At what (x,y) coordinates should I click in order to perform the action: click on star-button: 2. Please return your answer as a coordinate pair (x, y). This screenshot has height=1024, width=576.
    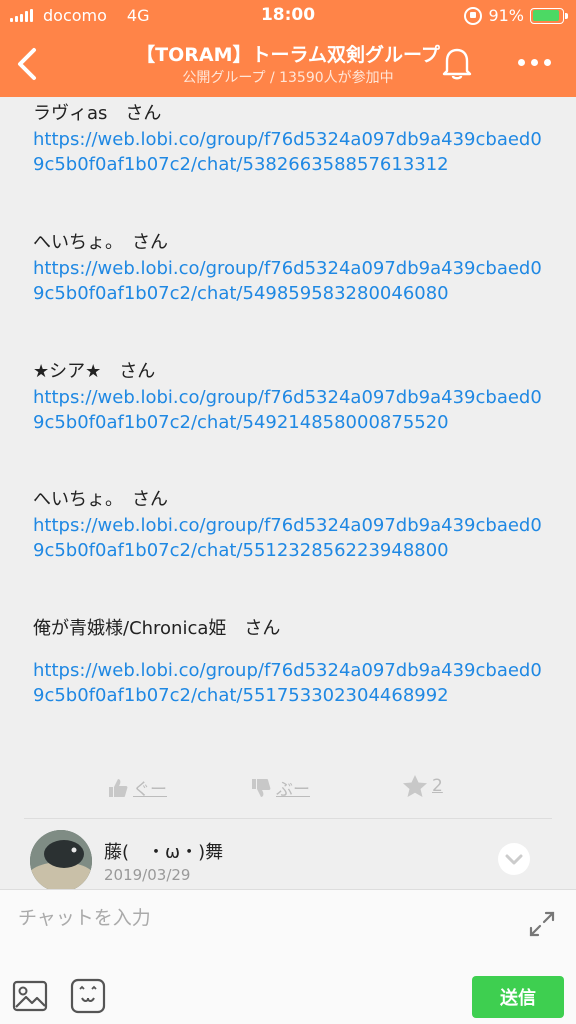
    Looking at the image, I should click on (422, 786).